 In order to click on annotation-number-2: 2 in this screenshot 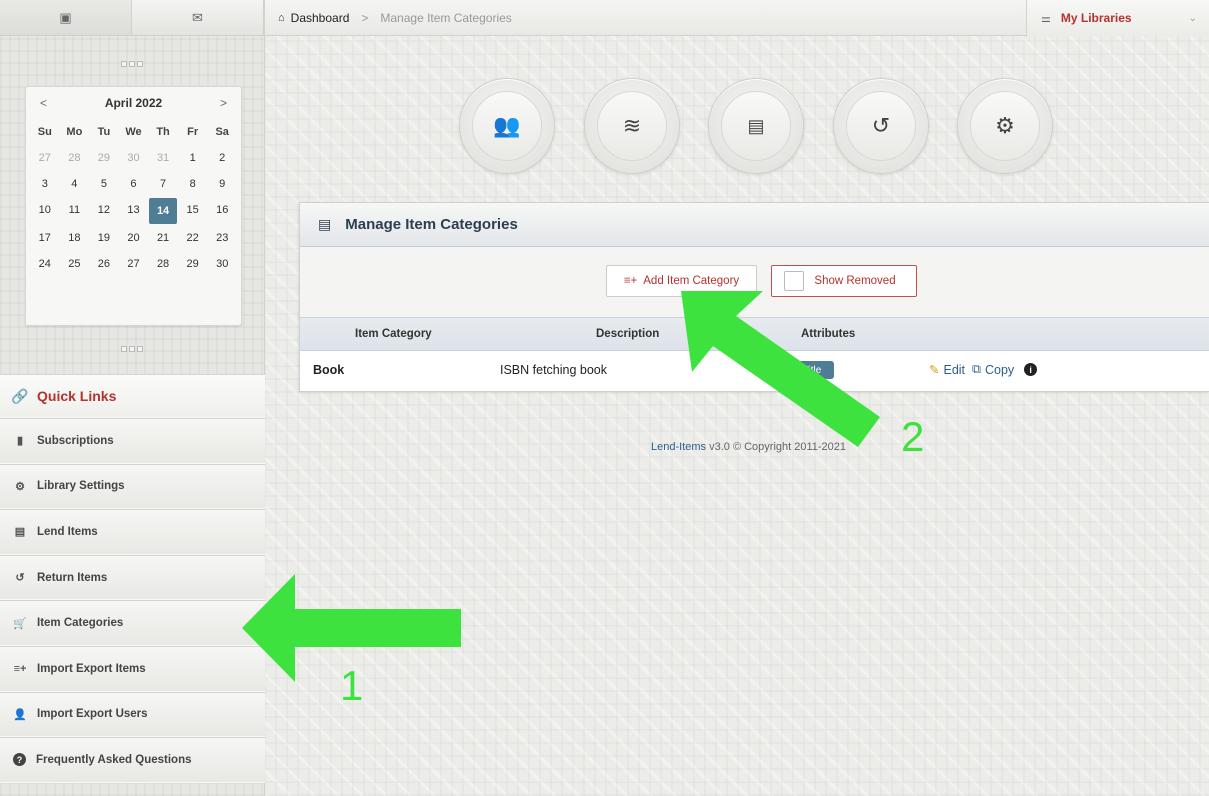, I will do `click(913, 436)`.